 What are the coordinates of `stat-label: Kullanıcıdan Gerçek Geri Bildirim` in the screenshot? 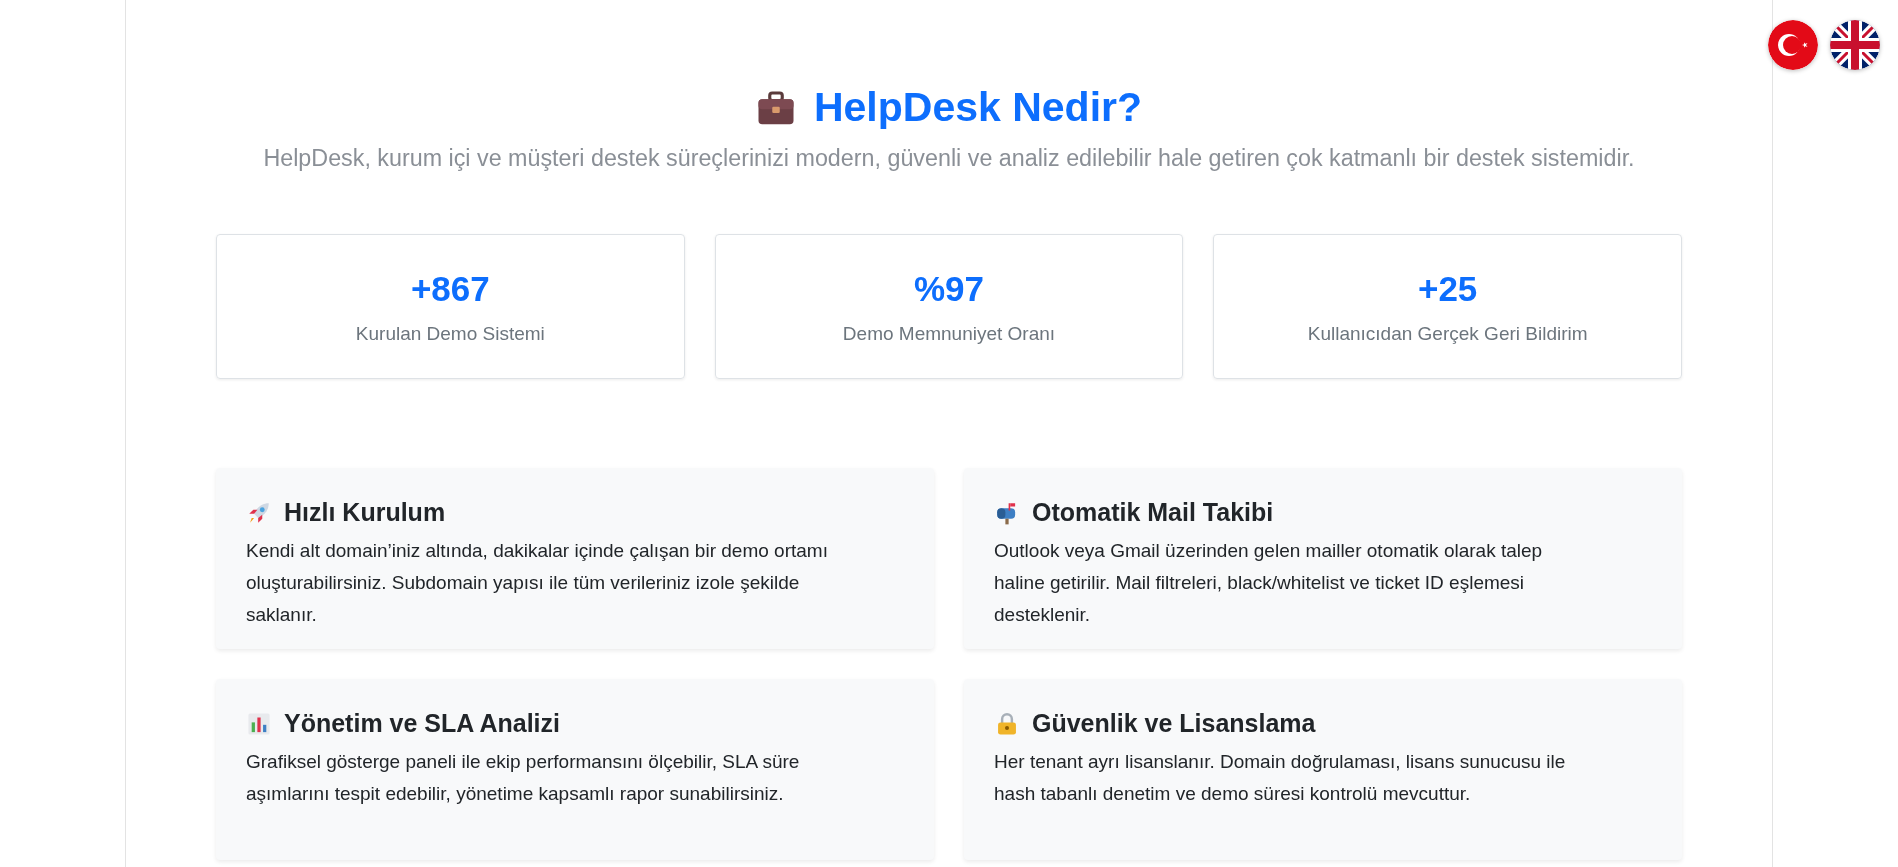 It's located at (1447, 333).